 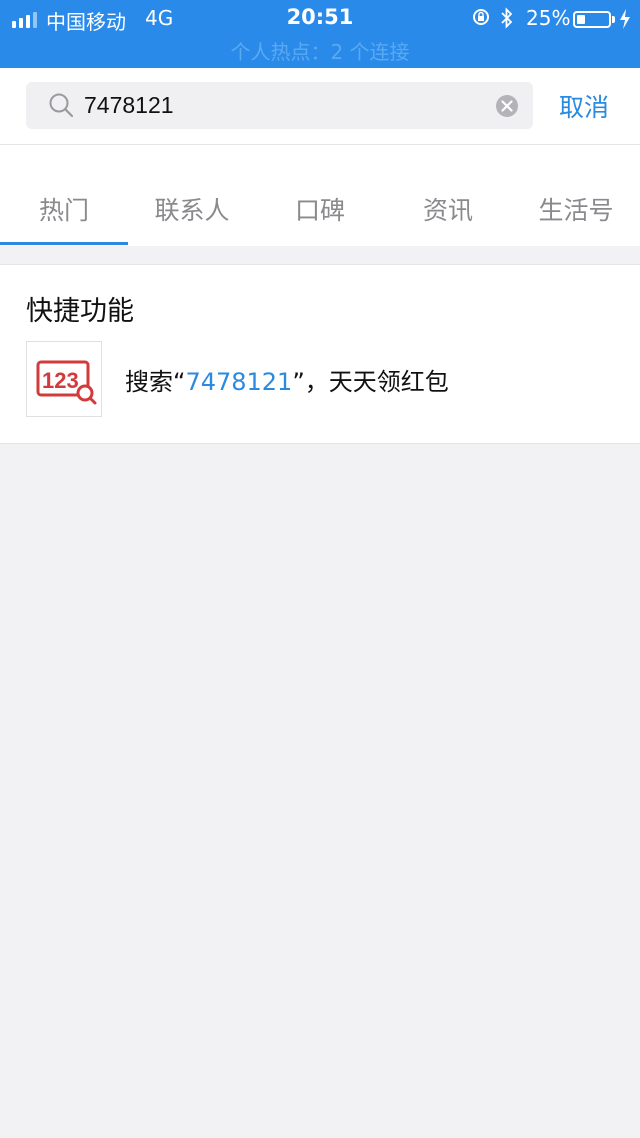 What do you see at coordinates (613, 19) in the screenshot?
I see `battery-cap` at bounding box center [613, 19].